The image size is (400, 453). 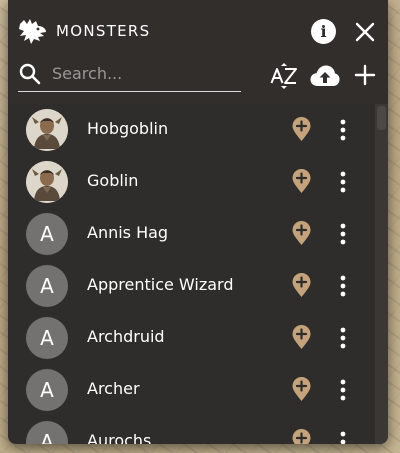 What do you see at coordinates (33, 32) in the screenshot?
I see `dragon-logo-icon` at bounding box center [33, 32].